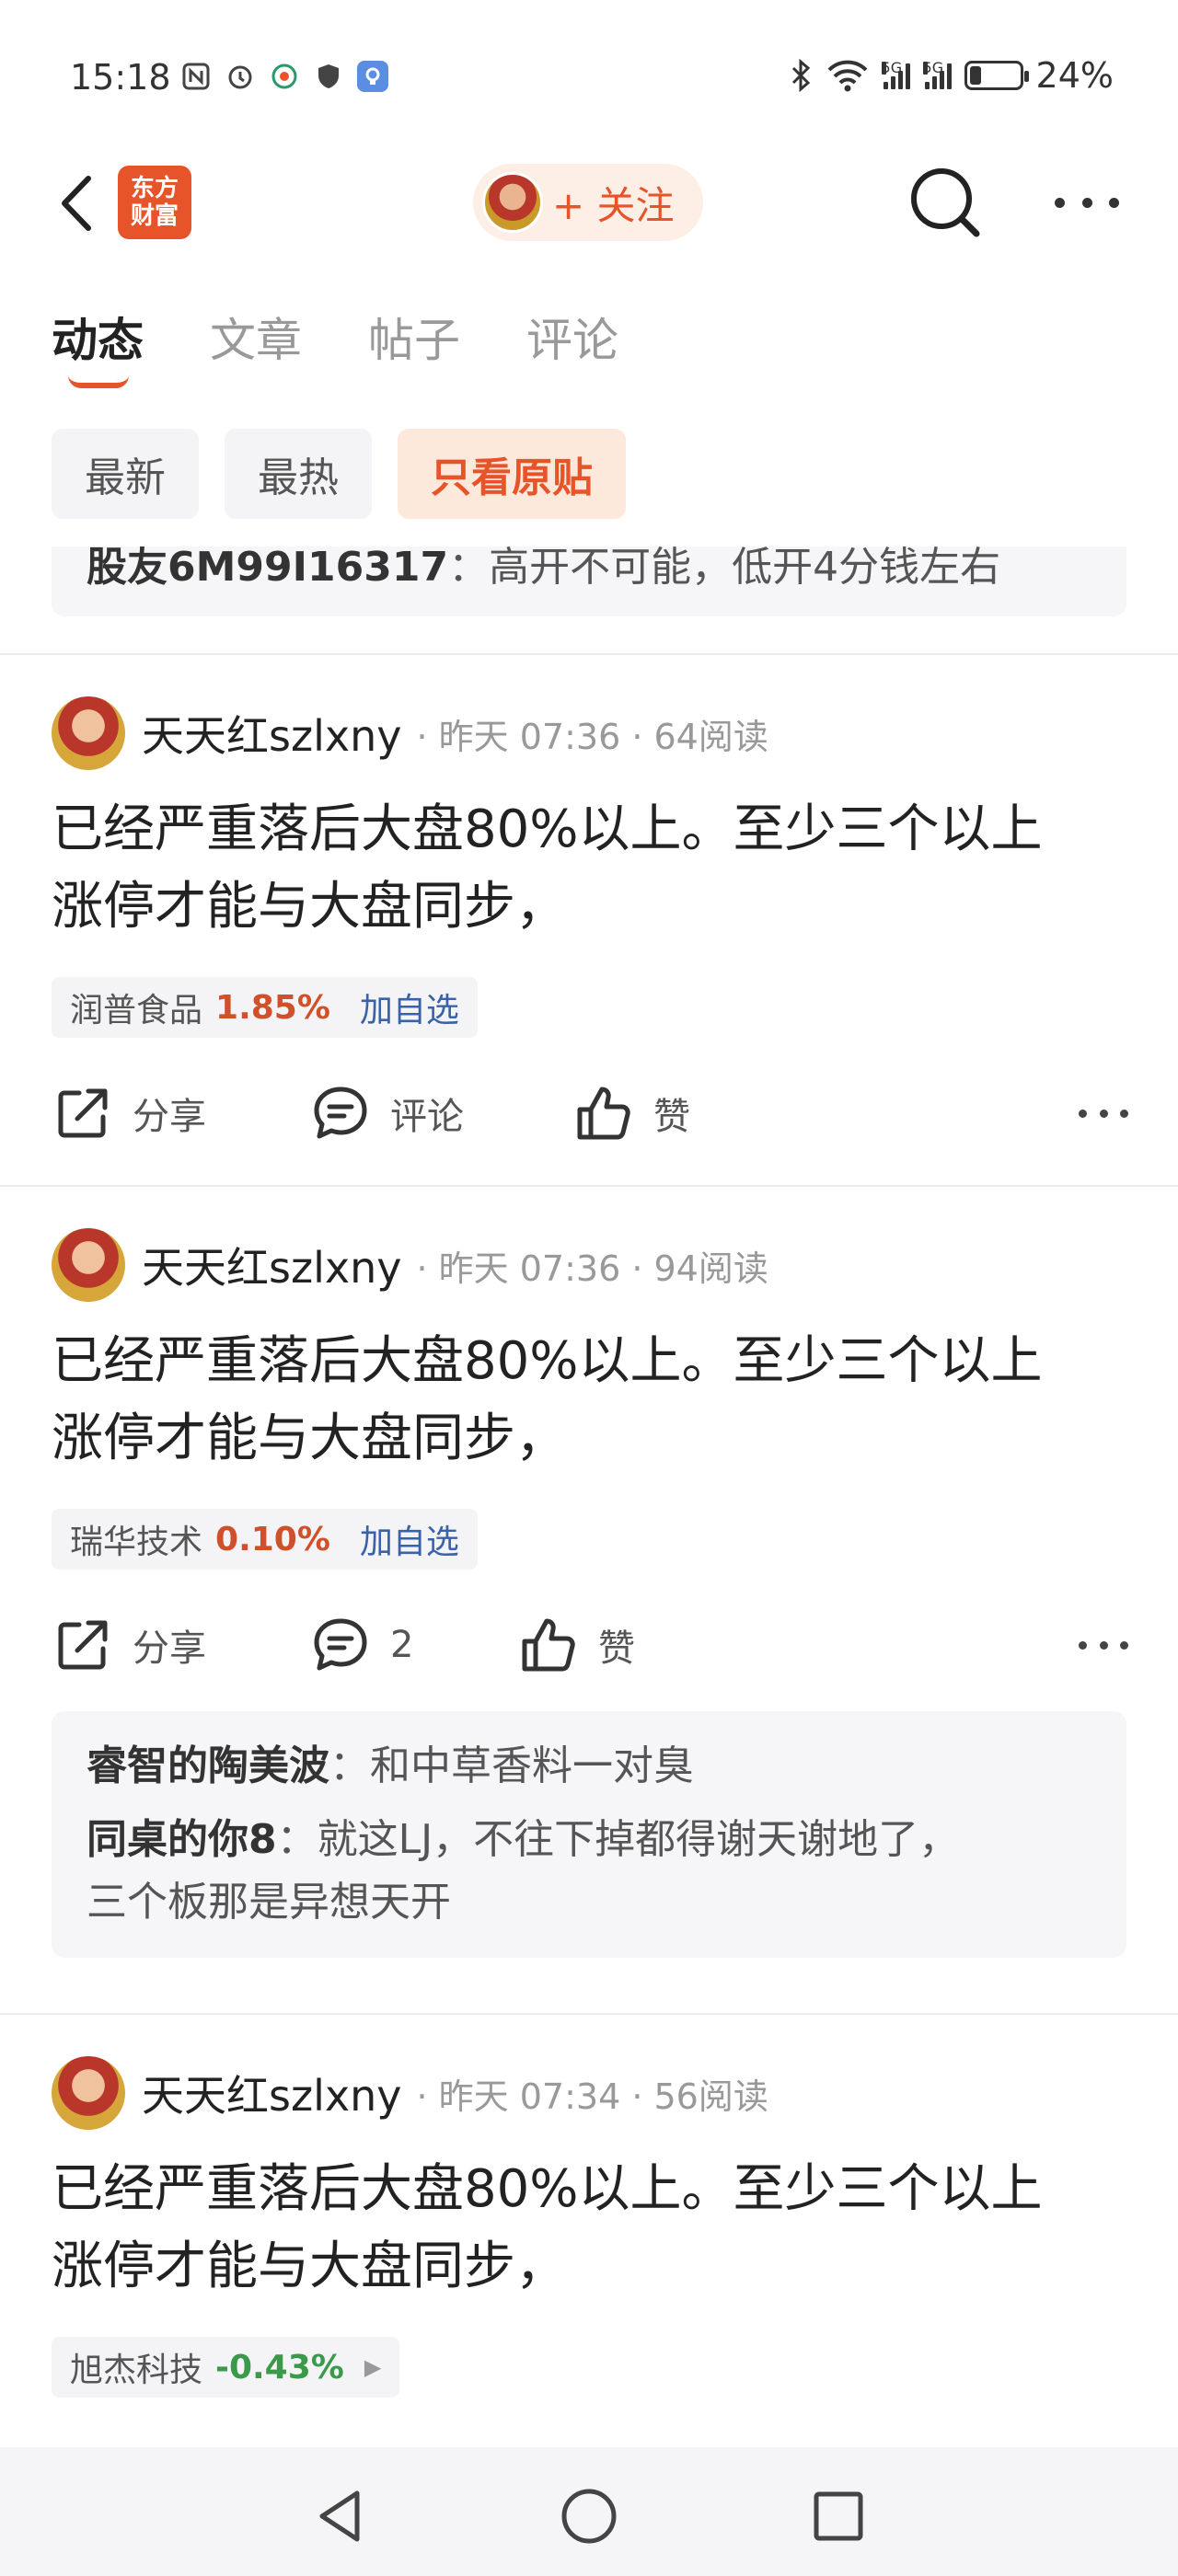 The height and width of the screenshot is (2576, 1178). I want to click on stock-tag: 润普食品 1.85% 加自选, so click(265, 1007).